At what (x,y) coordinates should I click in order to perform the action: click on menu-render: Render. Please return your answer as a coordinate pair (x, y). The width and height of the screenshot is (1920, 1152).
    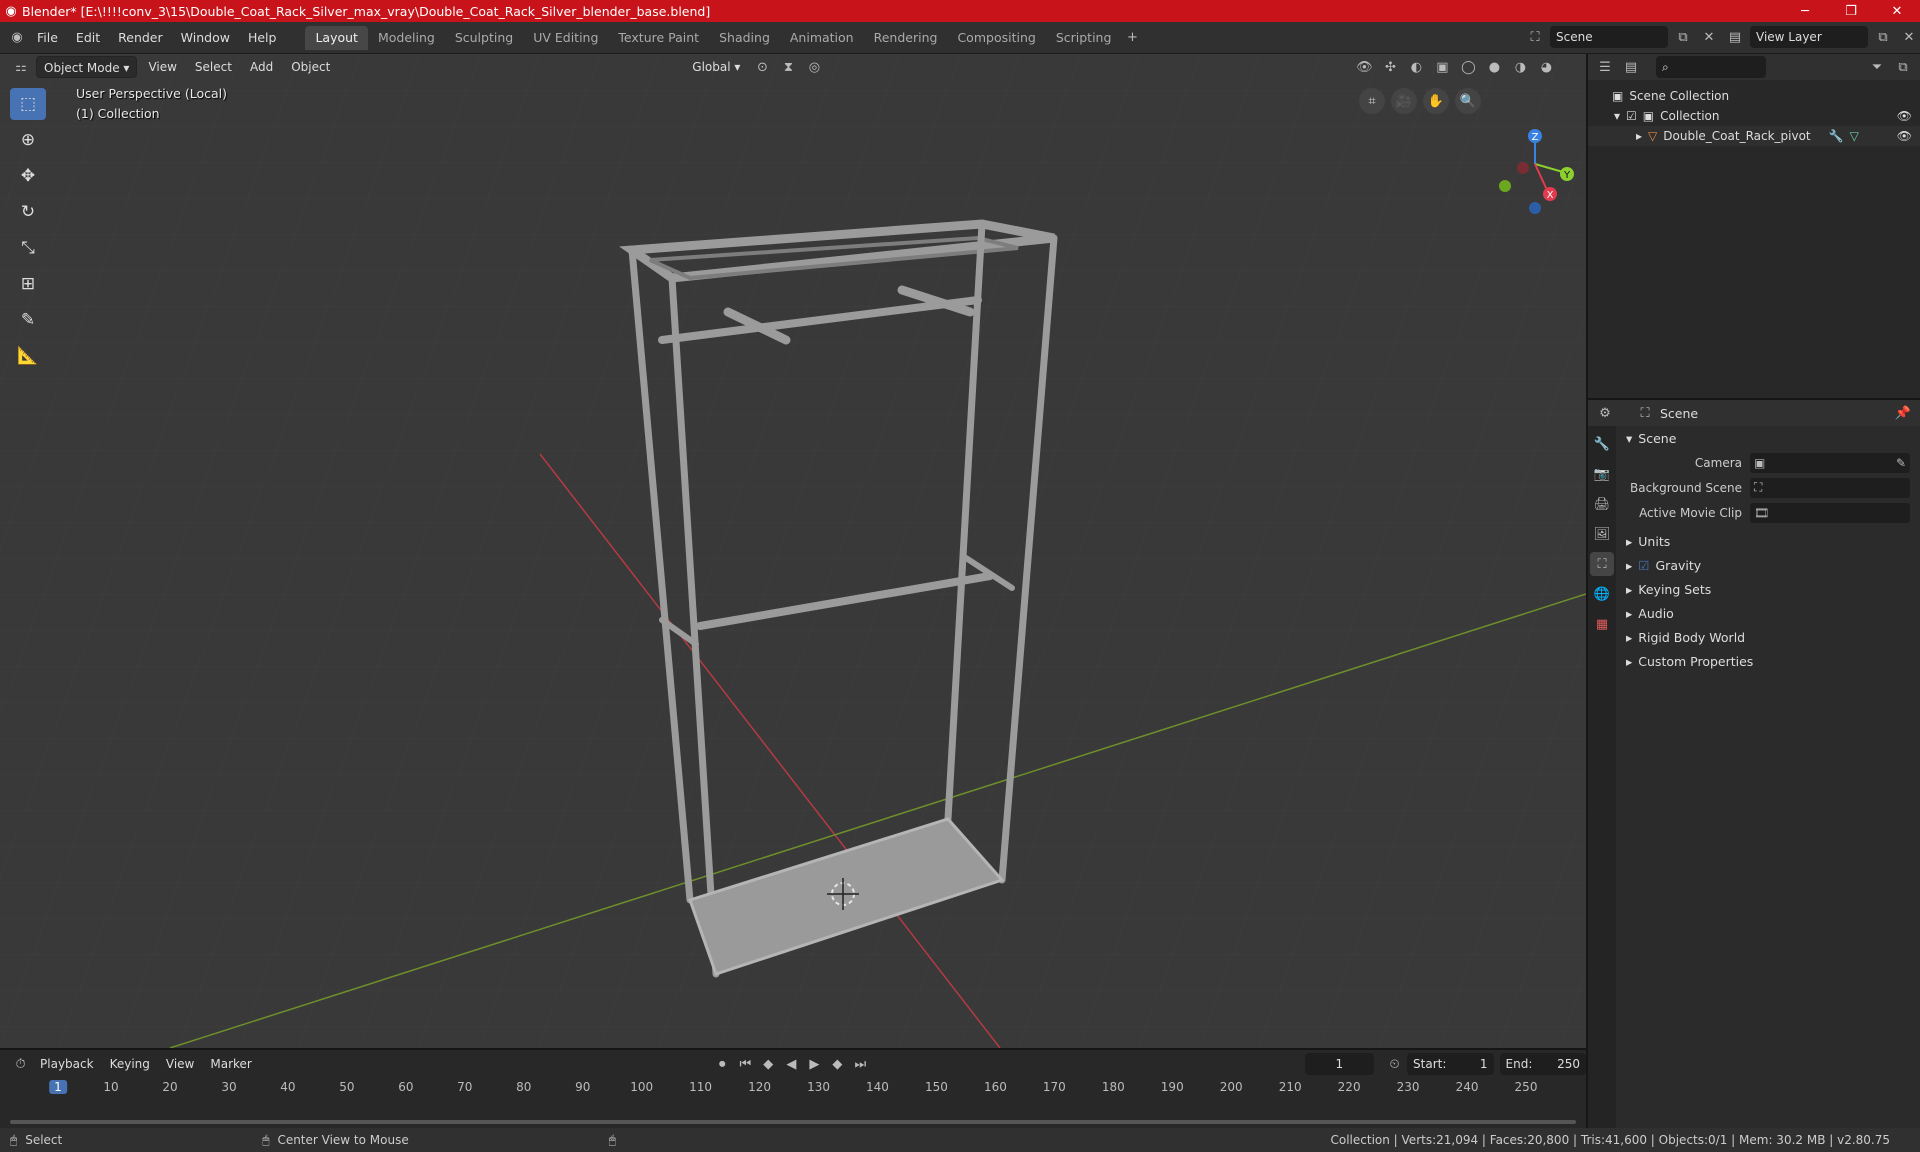
    Looking at the image, I should click on (140, 38).